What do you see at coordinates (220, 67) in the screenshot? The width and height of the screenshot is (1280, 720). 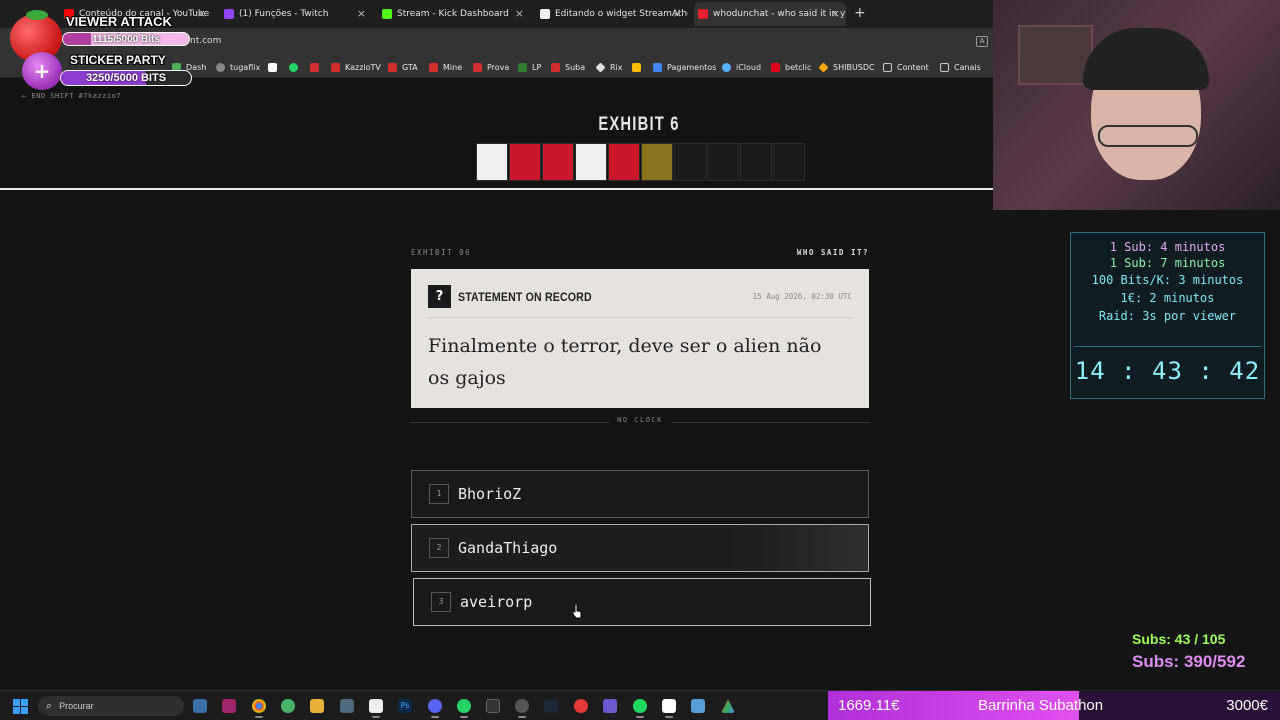 I see `globe-icon` at bounding box center [220, 67].